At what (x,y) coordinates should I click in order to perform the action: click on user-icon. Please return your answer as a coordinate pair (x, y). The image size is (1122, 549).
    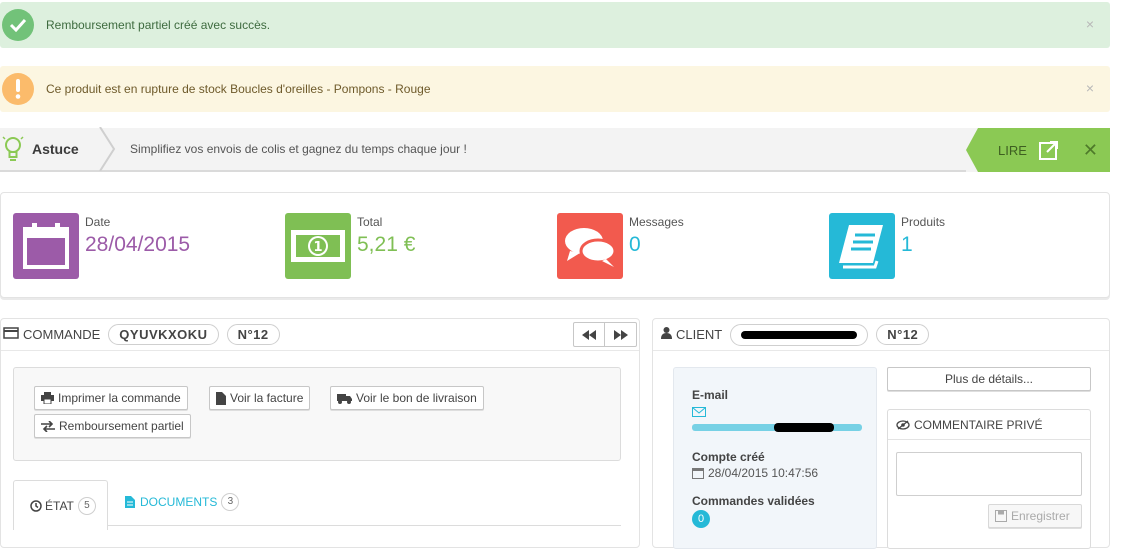
    Looking at the image, I should click on (666, 334).